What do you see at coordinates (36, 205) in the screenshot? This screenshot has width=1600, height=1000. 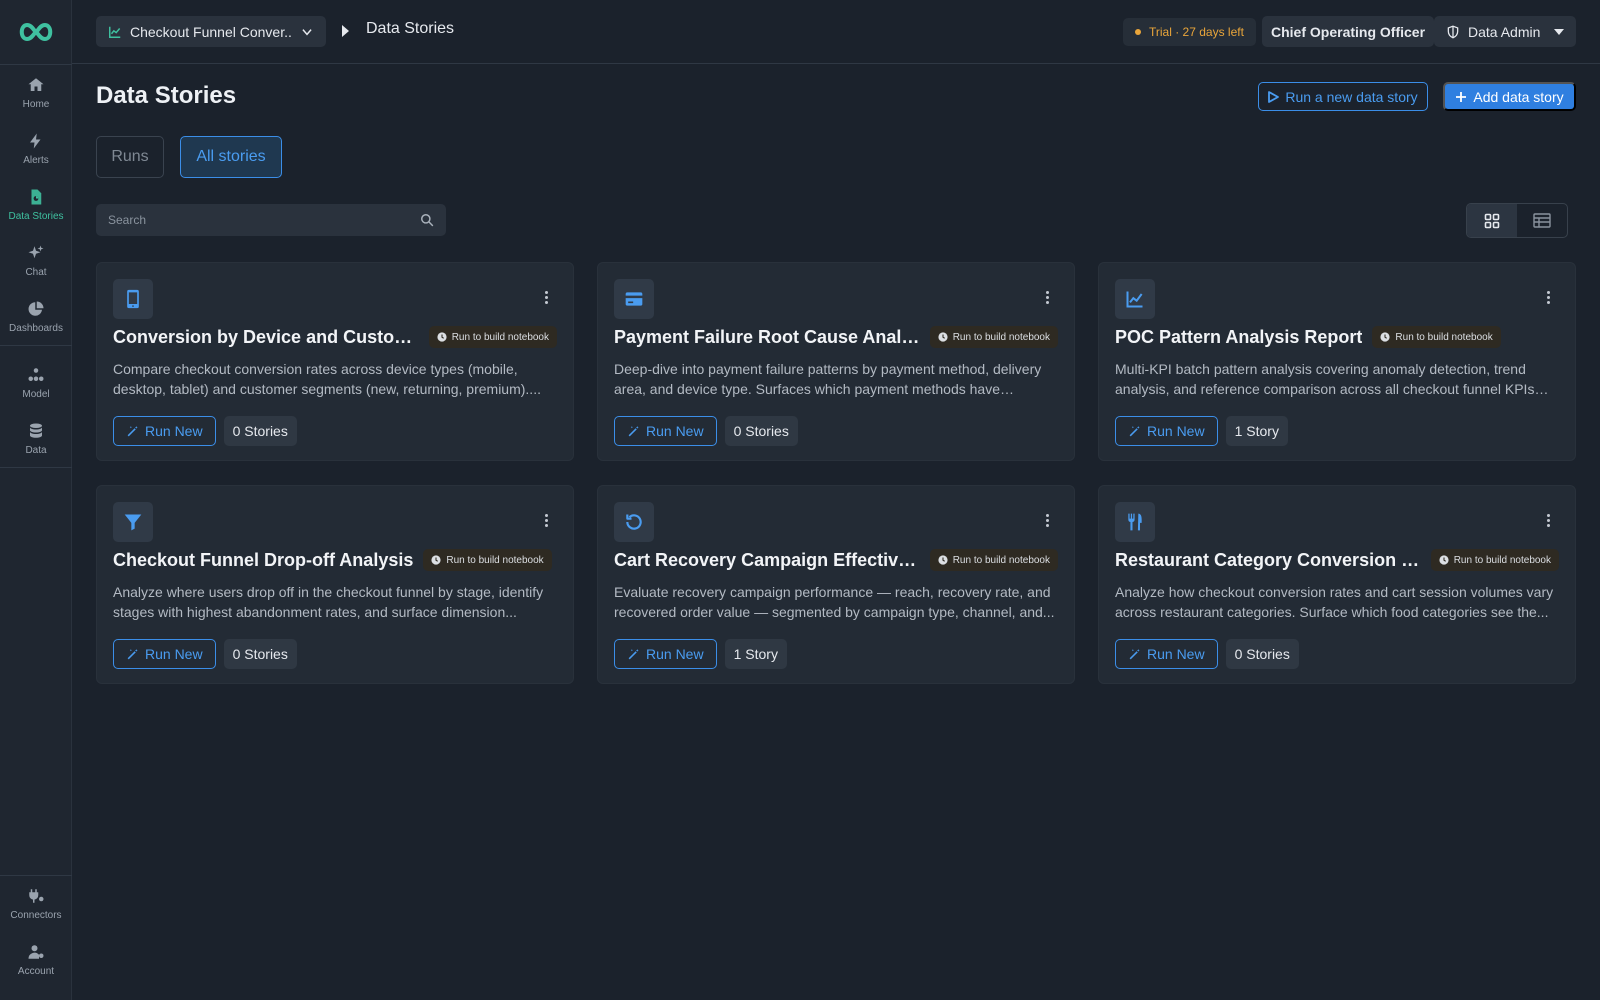 I see `sidebar-item-data-stories: Data Stories` at bounding box center [36, 205].